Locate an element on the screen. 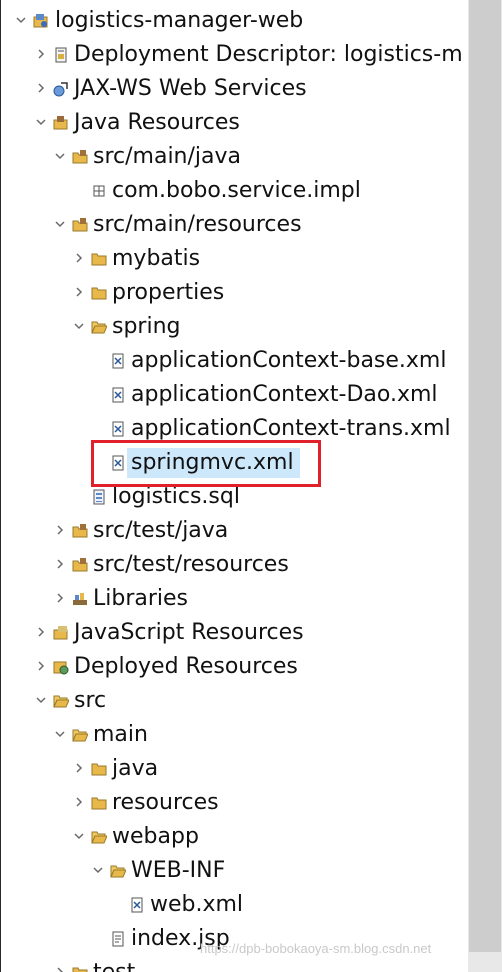 The height and width of the screenshot is (972, 502). tree-node-ctx-base: applicationContext-base.xml is located at coordinates (235, 361).